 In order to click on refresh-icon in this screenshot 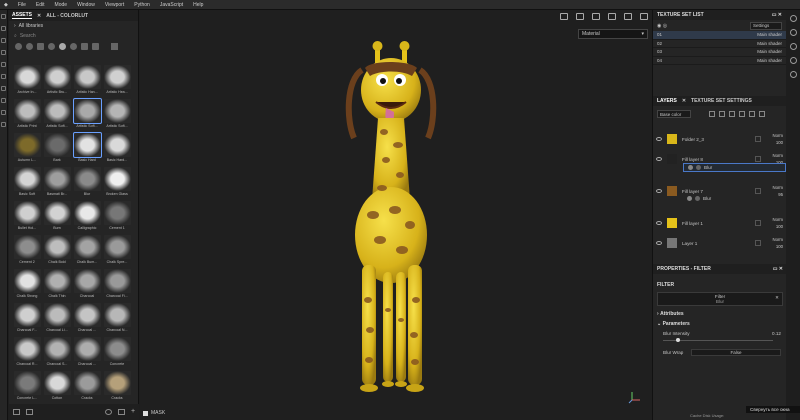, I will do `click(108, 412)`.